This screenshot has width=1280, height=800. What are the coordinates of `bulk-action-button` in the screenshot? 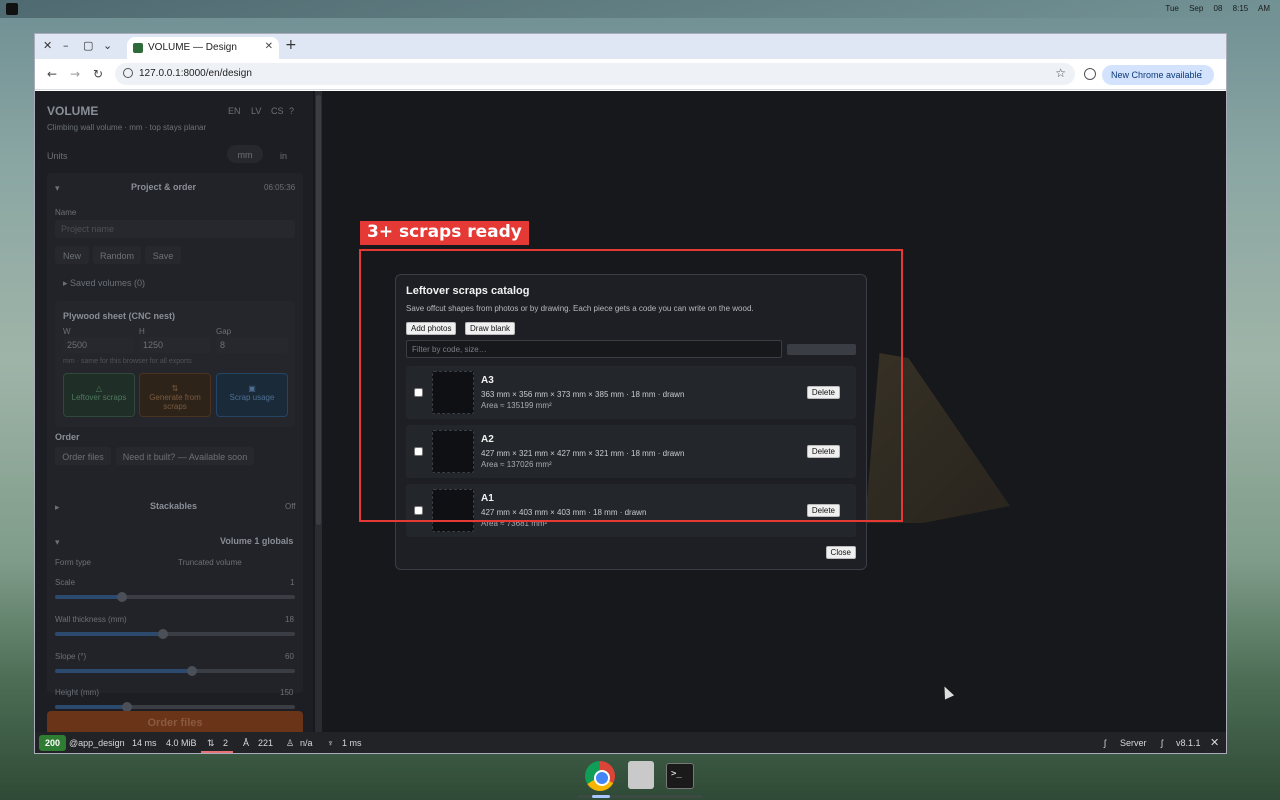 It's located at (821, 349).